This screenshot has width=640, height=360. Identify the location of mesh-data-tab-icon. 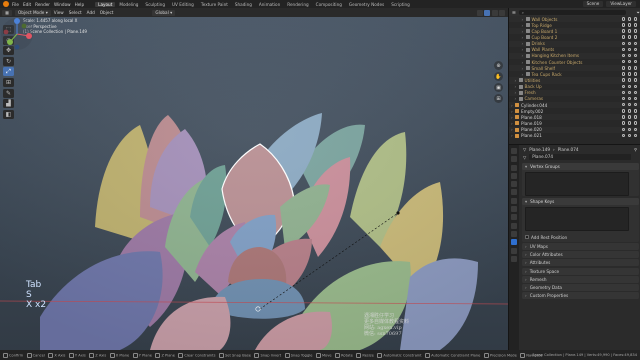
(514, 242).